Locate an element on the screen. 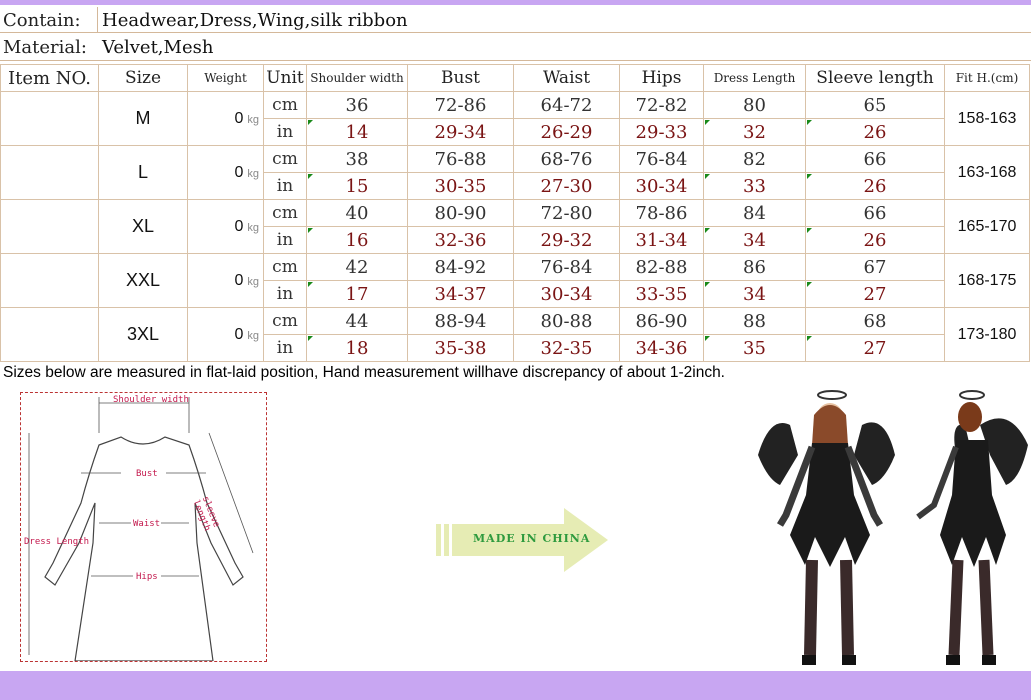 The width and height of the screenshot is (1031, 700). header-weight: Weight is located at coordinates (225, 78).